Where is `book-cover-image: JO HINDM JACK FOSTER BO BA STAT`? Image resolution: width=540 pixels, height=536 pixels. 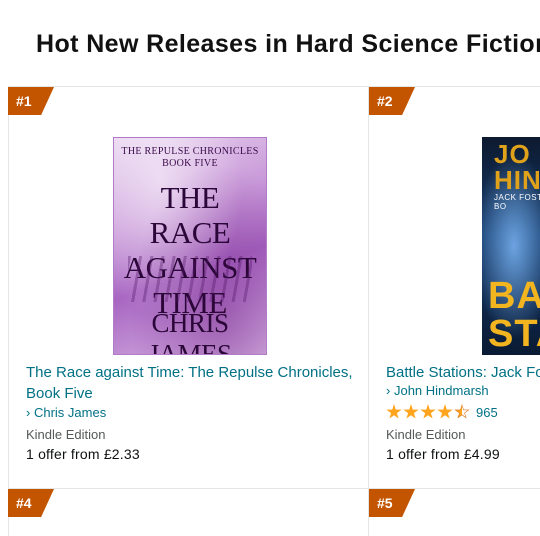
book-cover-image: JO HINDM JACK FOSTER BO BA STAT is located at coordinates (511, 246).